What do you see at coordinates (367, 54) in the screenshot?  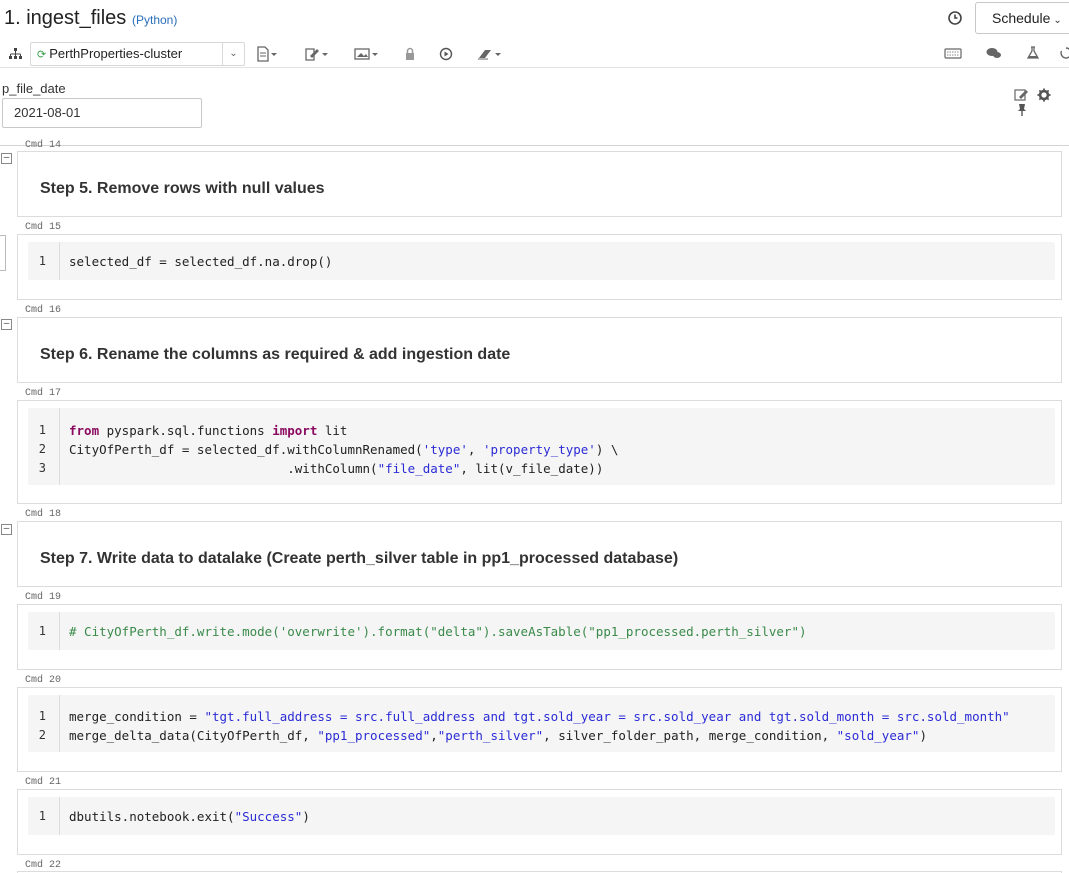 I see `view-menu-icon` at bounding box center [367, 54].